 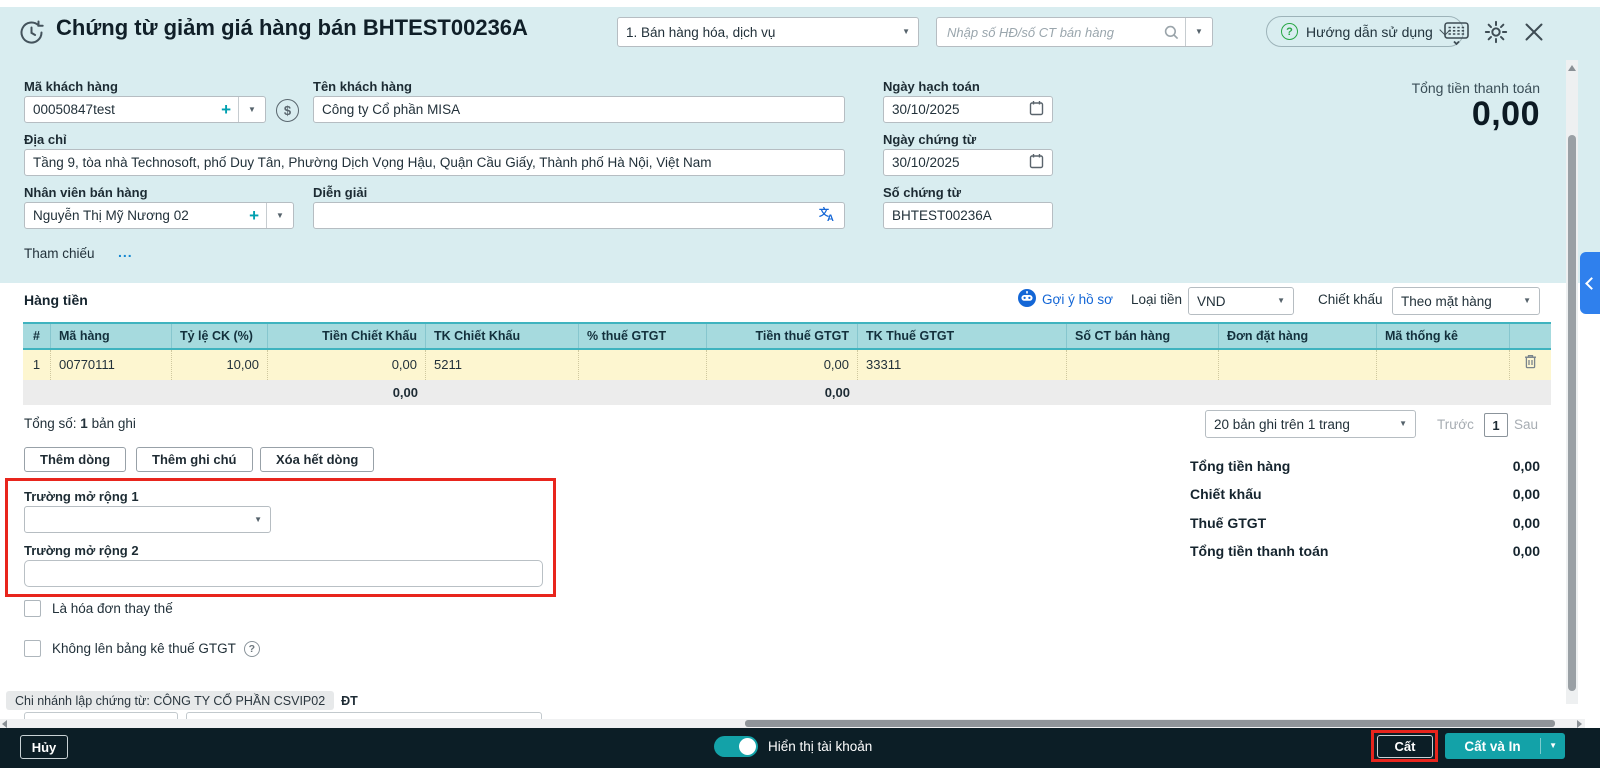 I want to click on cell-ma-thong-ke, so click(x=1443, y=365).